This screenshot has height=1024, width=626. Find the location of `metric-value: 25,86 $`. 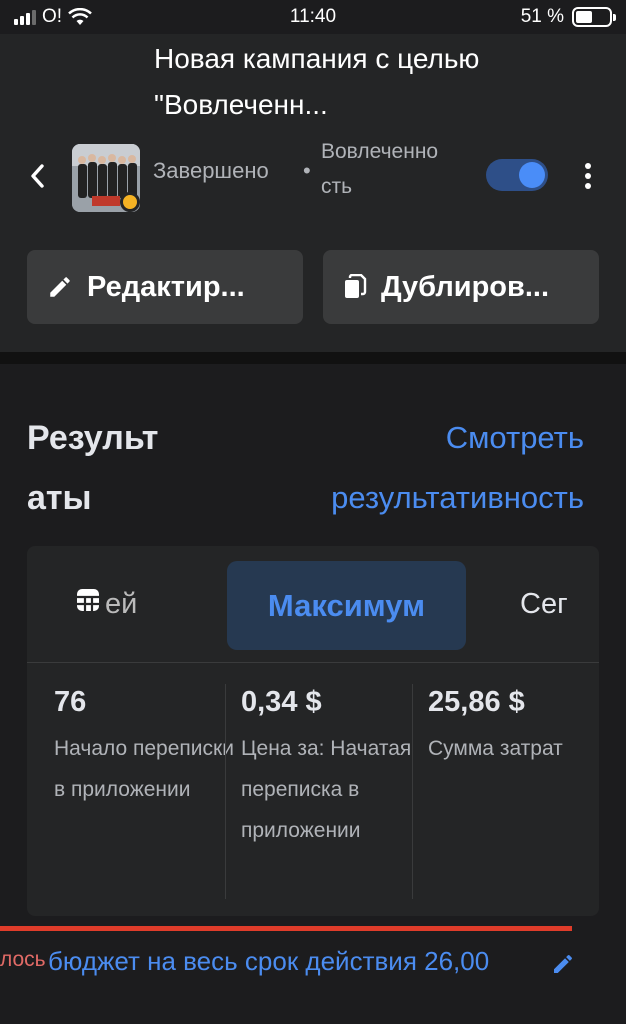

metric-value: 25,86 $ is located at coordinates (476, 702).